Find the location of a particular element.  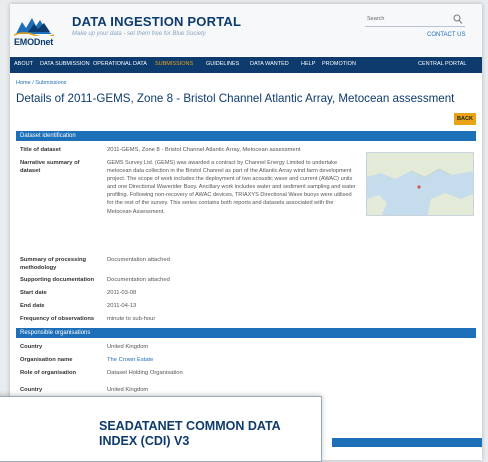

search-input: Search is located at coordinates (415, 20).